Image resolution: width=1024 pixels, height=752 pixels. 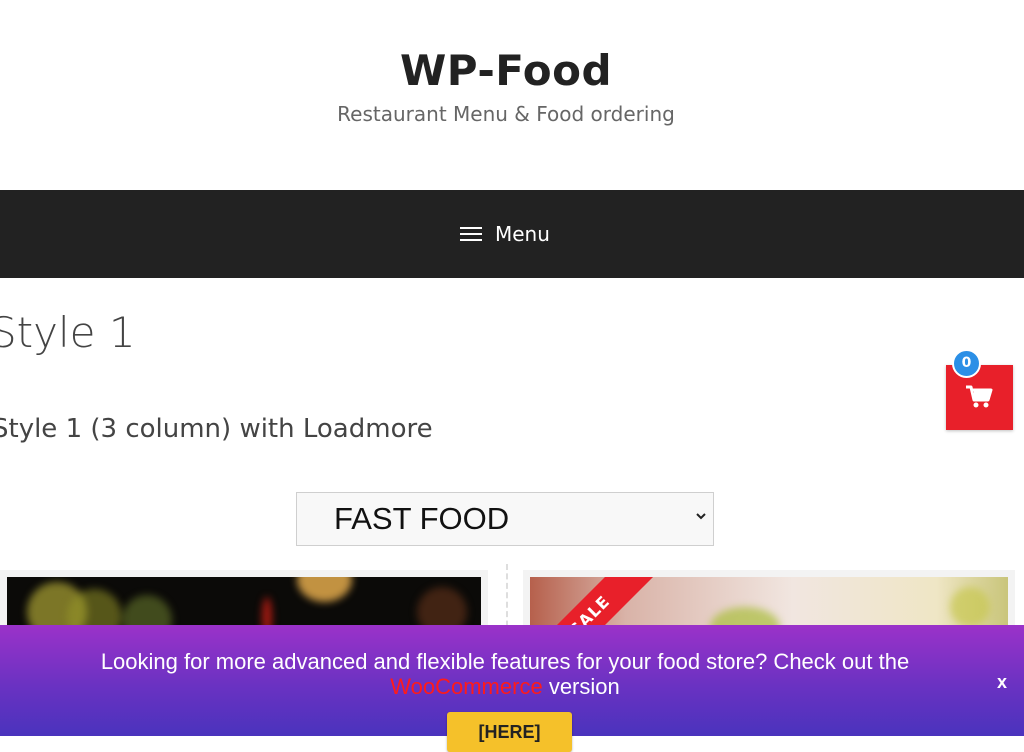 What do you see at coordinates (471, 234) in the screenshot?
I see `hamburger-icon` at bounding box center [471, 234].